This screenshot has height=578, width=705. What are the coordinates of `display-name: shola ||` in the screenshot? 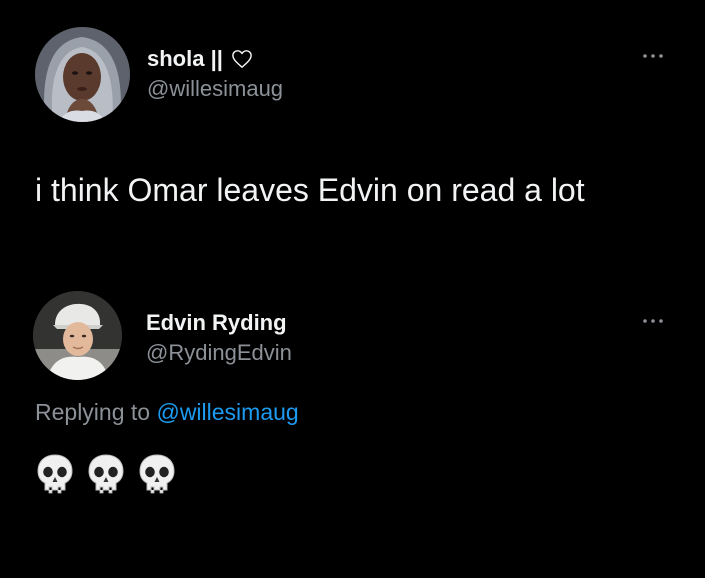 It's located at (185, 59).